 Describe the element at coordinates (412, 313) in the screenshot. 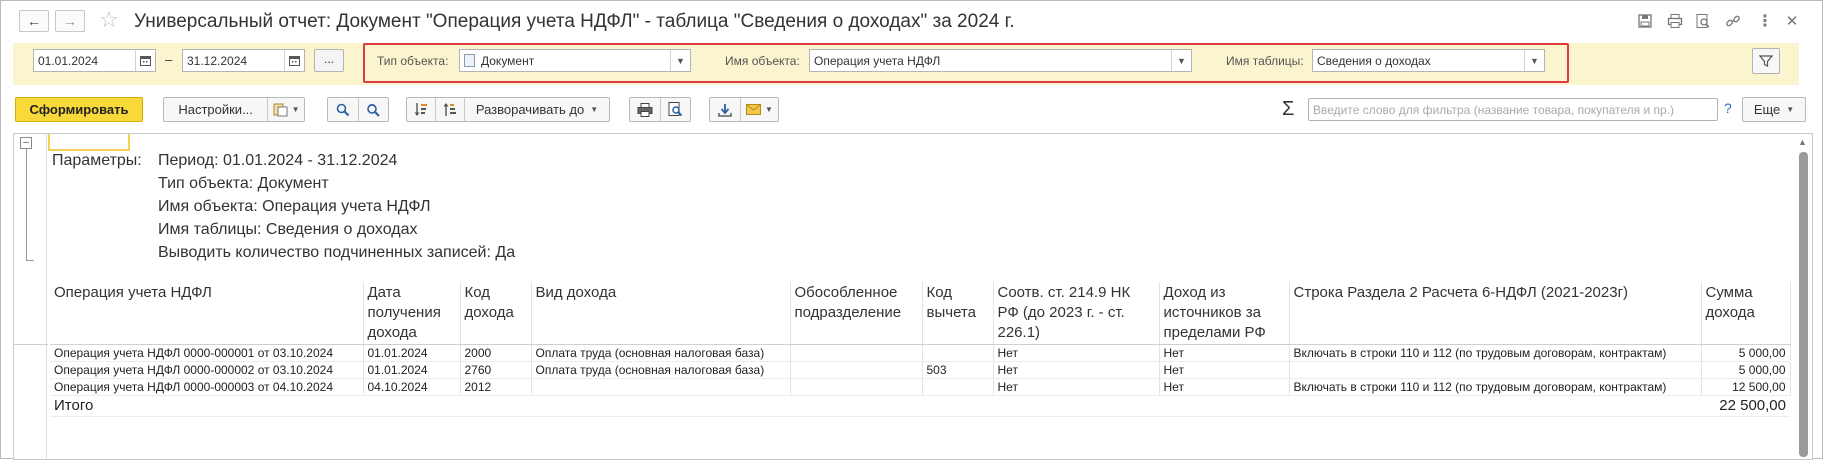

I see `column-header: Дата получения дохода` at that location.